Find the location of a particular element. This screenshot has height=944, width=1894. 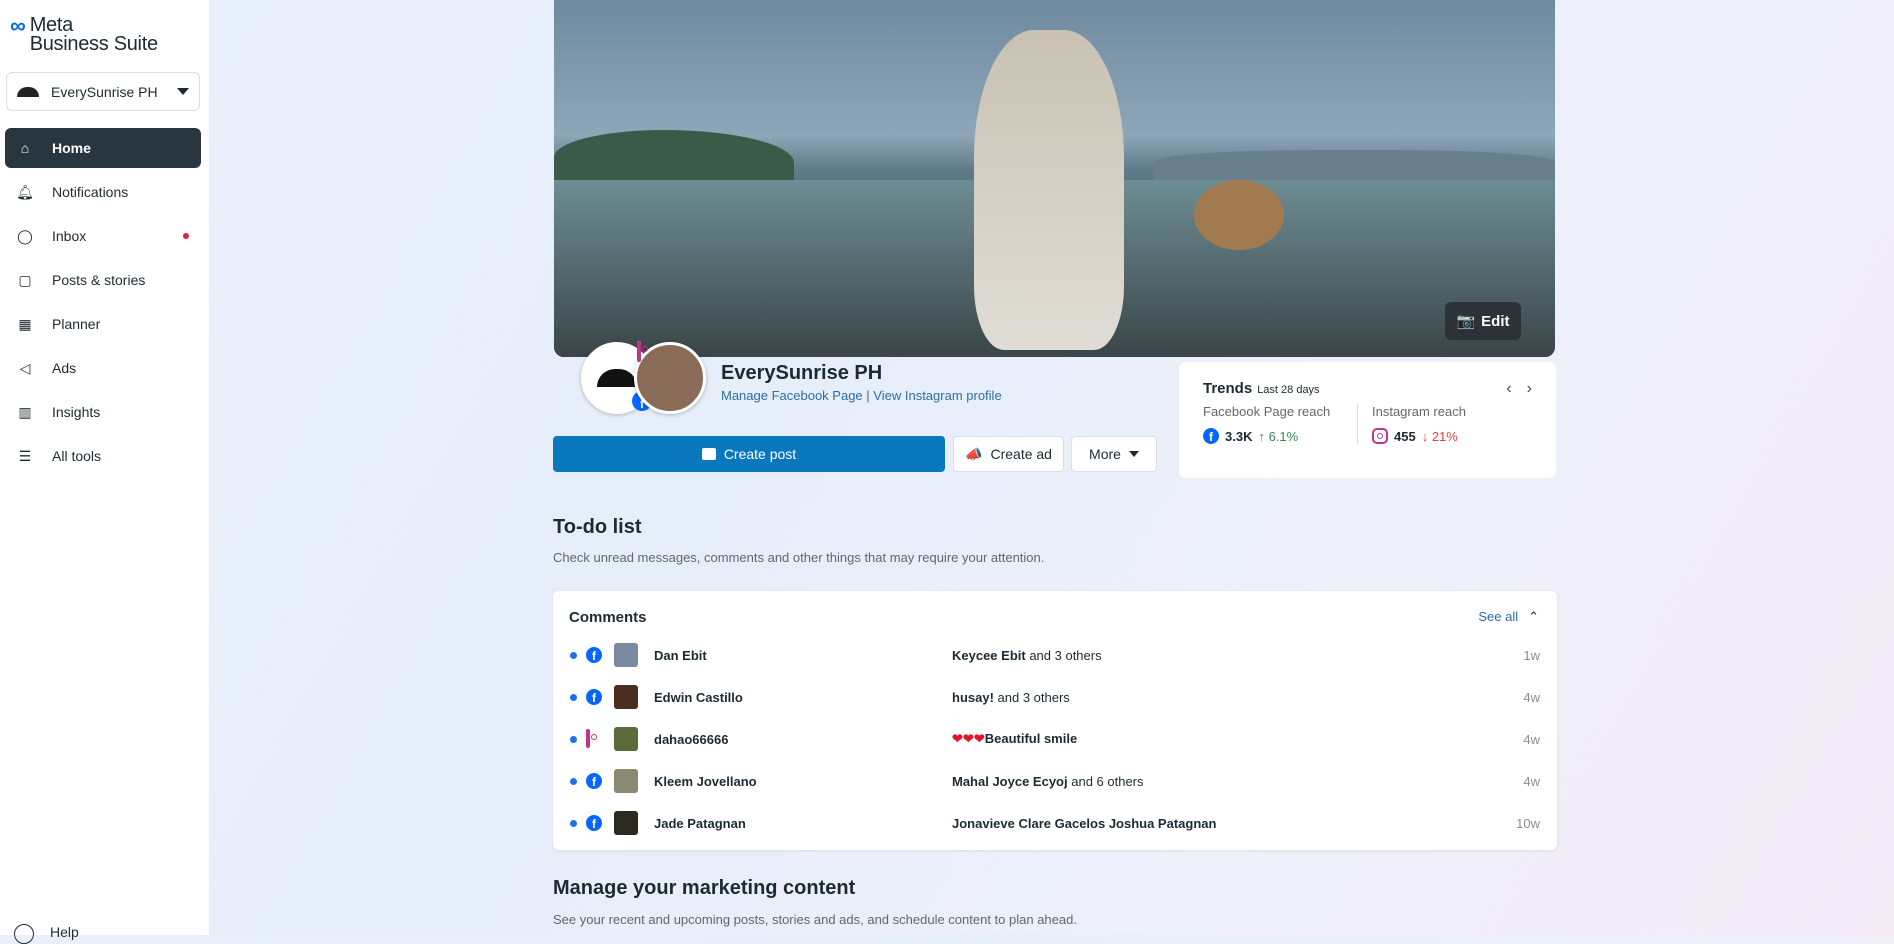

sidebar-item-planner: ▦ Planner is located at coordinates (103, 324).